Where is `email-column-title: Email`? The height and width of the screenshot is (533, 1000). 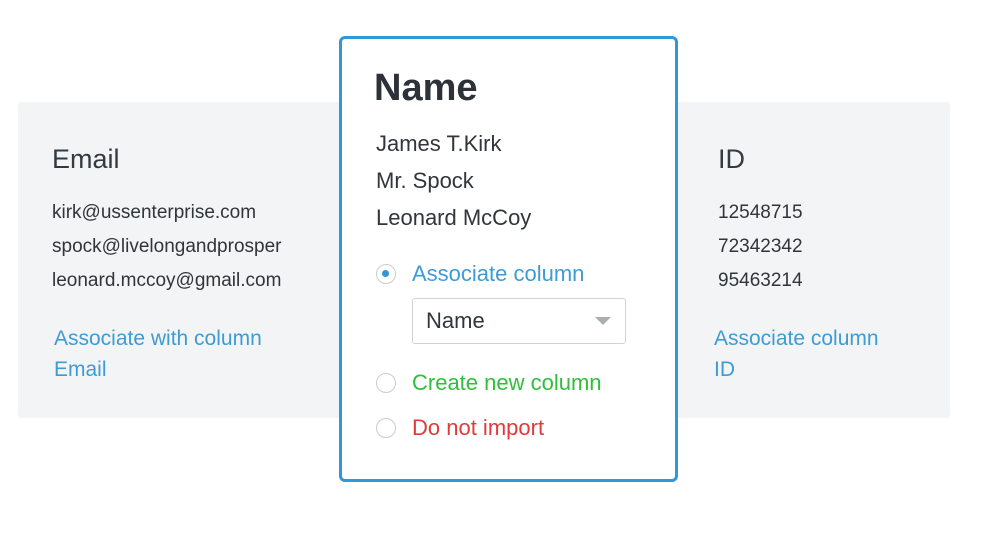 email-column-title: Email is located at coordinates (86, 159).